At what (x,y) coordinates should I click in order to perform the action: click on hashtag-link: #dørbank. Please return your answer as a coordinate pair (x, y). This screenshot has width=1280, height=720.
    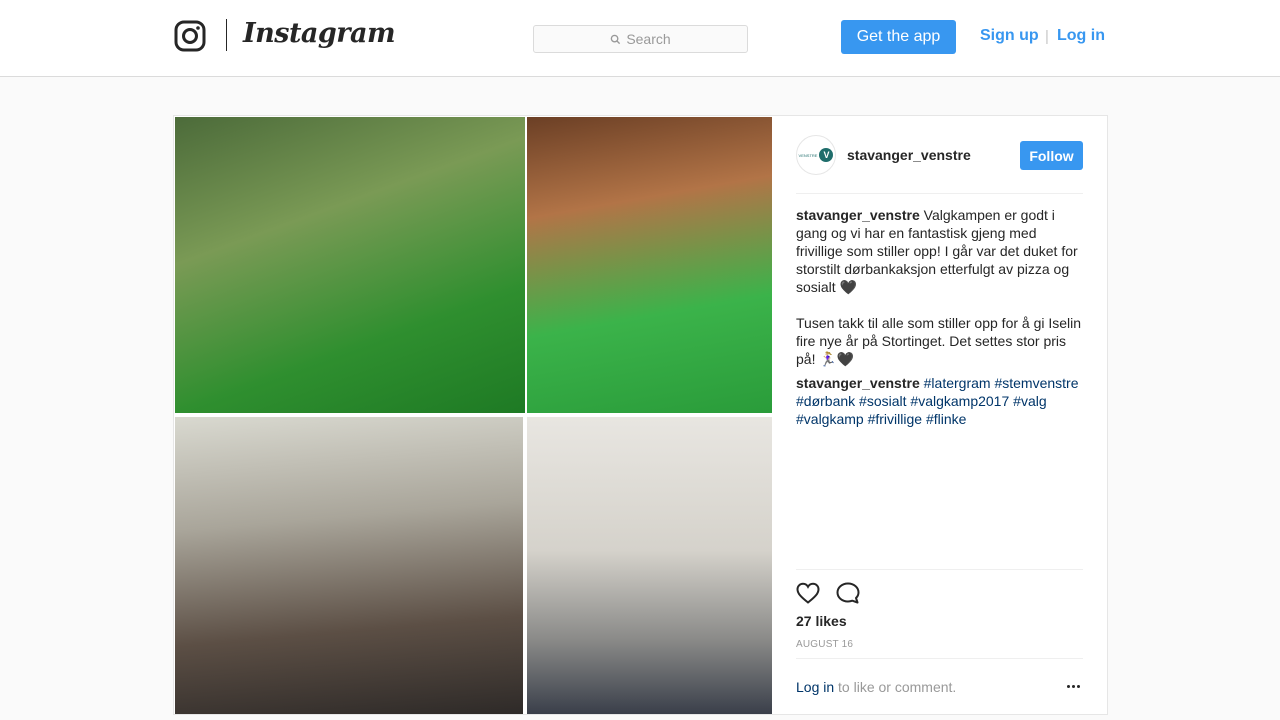
    Looking at the image, I should click on (825, 401).